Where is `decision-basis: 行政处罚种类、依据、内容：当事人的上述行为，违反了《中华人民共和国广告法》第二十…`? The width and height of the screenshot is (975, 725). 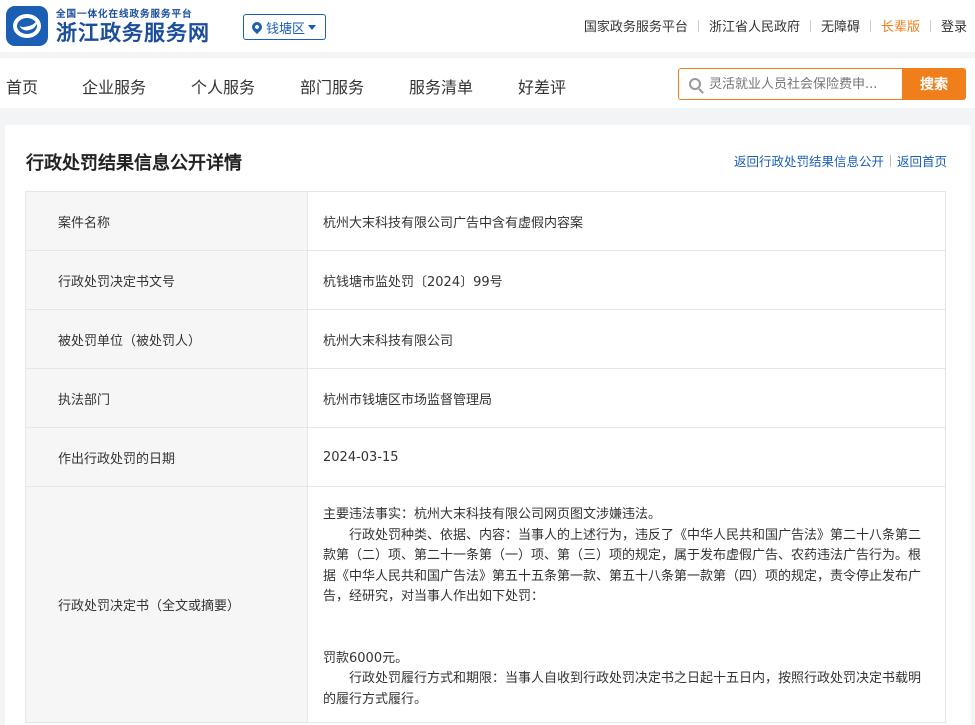 decision-basis: 行政处罚种类、依据、内容：当事人的上述行为，违反了《中华人民共和国广告法》第二十… is located at coordinates (622, 566).